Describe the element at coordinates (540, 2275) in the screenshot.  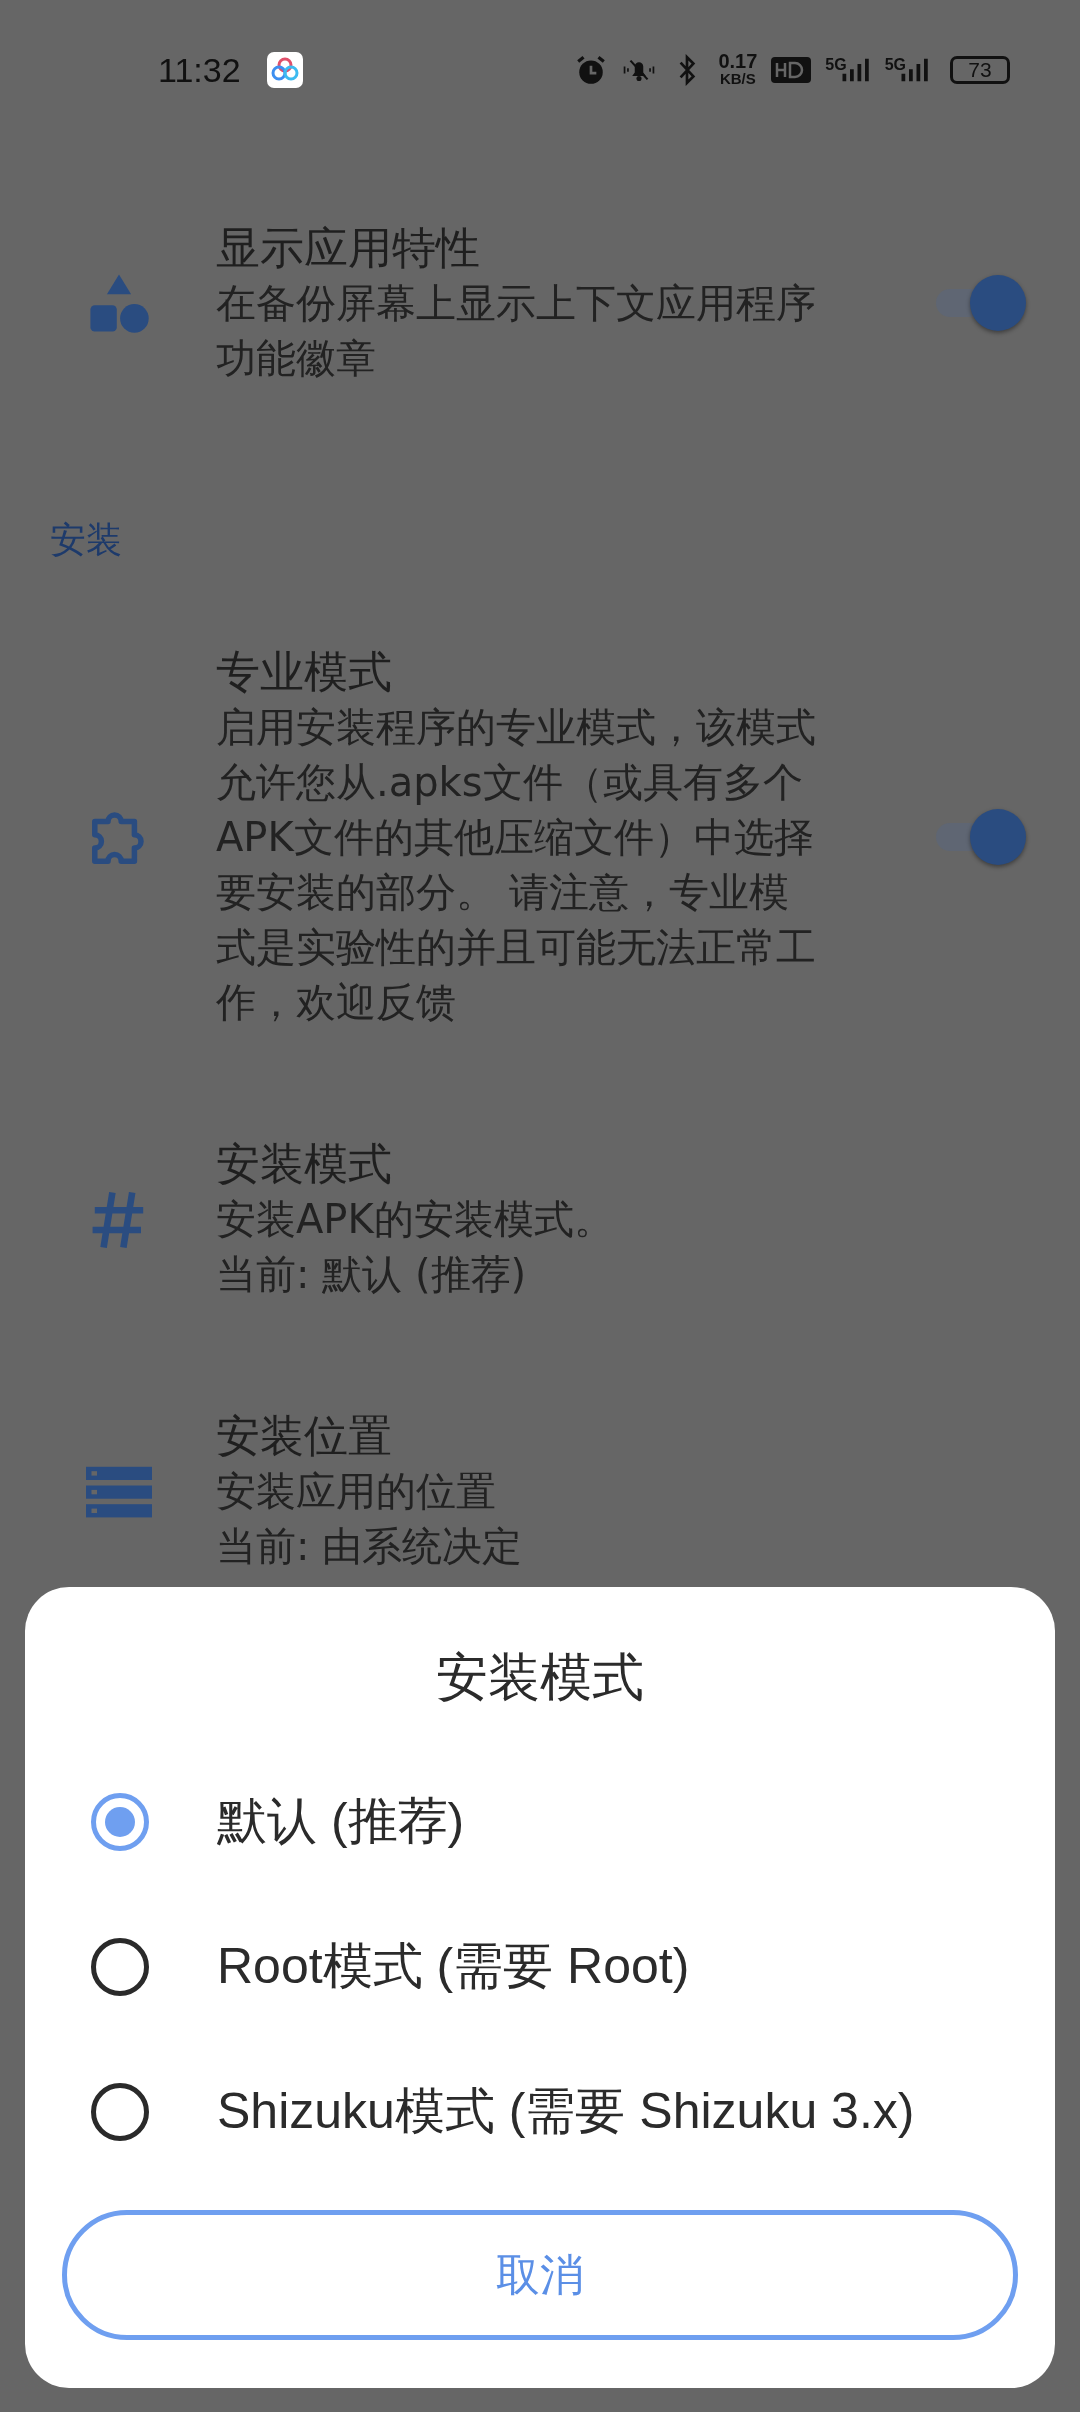
I see `cancel-button: 取消` at that location.